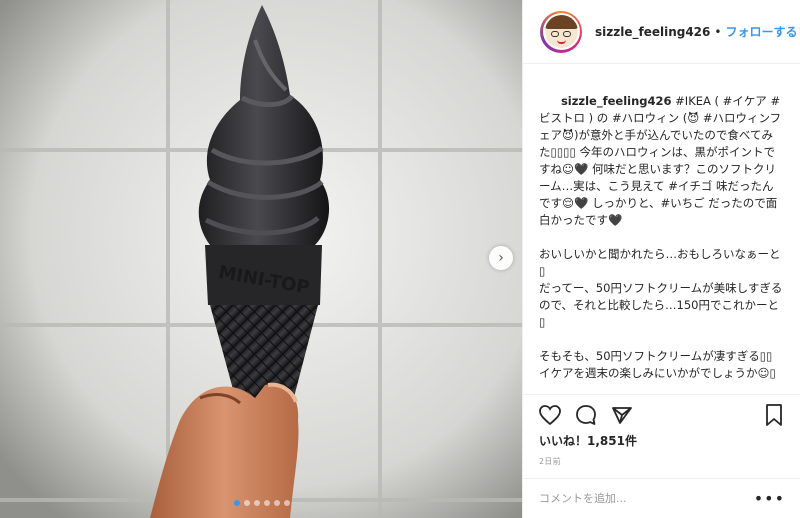 This screenshot has width=800, height=518. Describe the element at coordinates (761, 31) in the screenshot. I see `follow-button: フォローする` at that location.